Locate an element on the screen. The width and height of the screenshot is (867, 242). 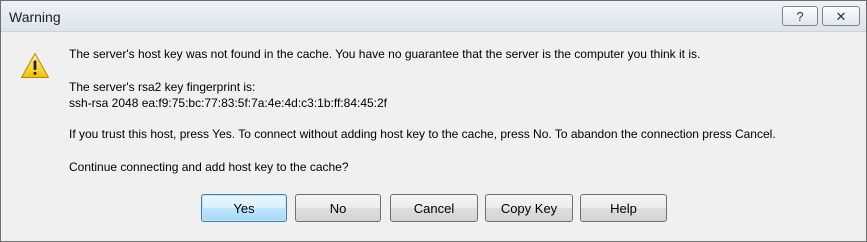
help-icon: ? is located at coordinates (800, 16).